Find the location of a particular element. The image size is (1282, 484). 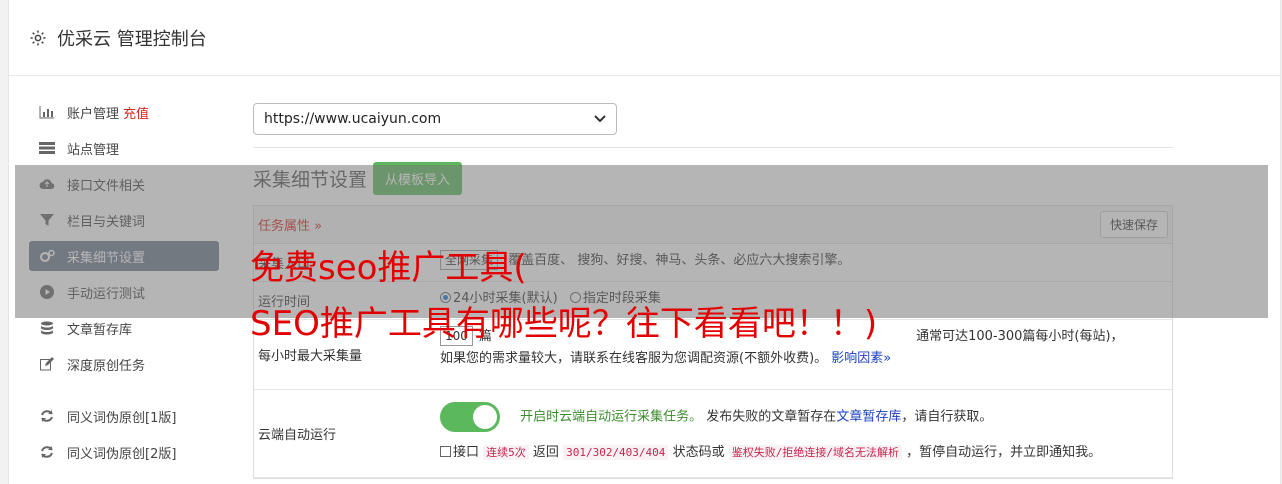

sidebar-item-label: 栏目与关键词 is located at coordinates (106, 222).